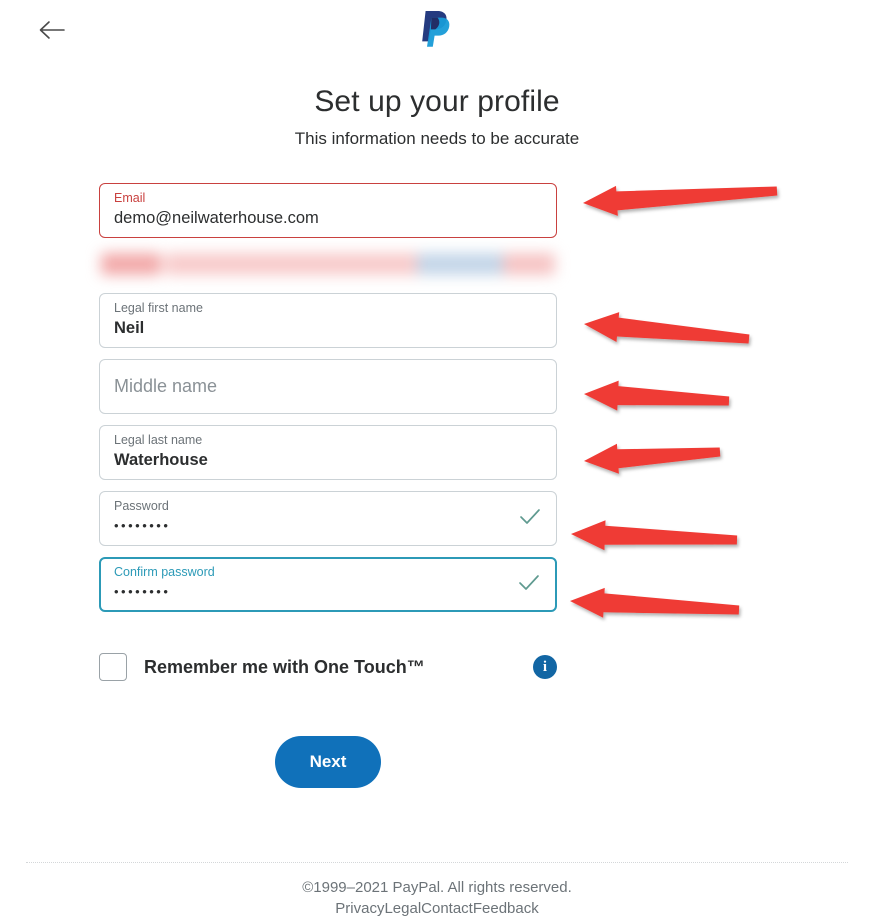 This screenshot has width=874, height=922. What do you see at coordinates (113, 667) in the screenshot?
I see `remember-me-checkbox` at bounding box center [113, 667].